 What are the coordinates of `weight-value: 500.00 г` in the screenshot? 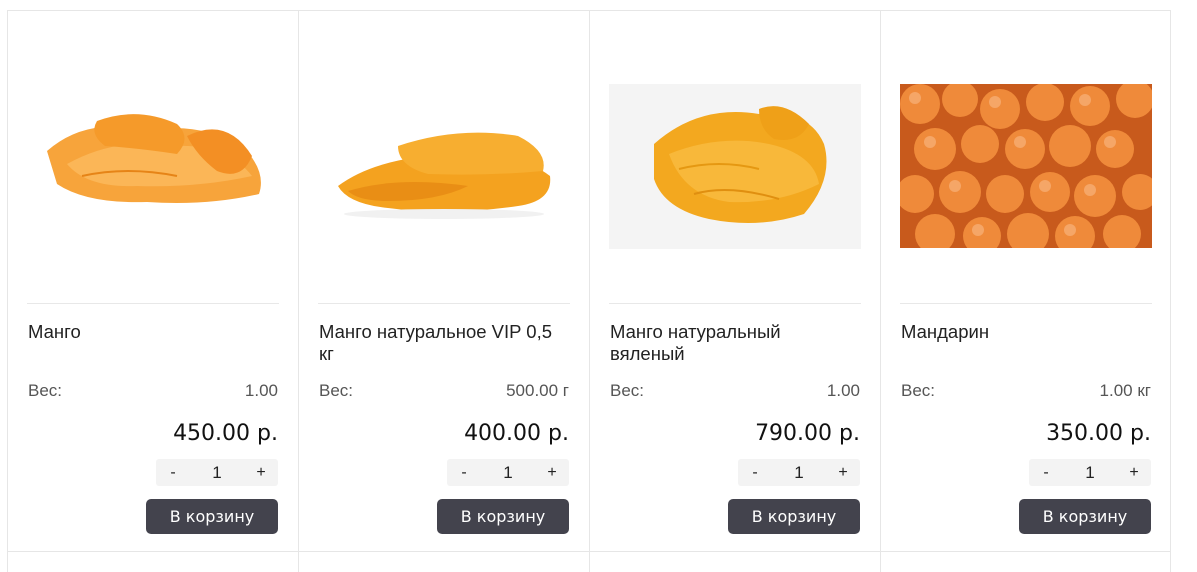 It's located at (537, 390).